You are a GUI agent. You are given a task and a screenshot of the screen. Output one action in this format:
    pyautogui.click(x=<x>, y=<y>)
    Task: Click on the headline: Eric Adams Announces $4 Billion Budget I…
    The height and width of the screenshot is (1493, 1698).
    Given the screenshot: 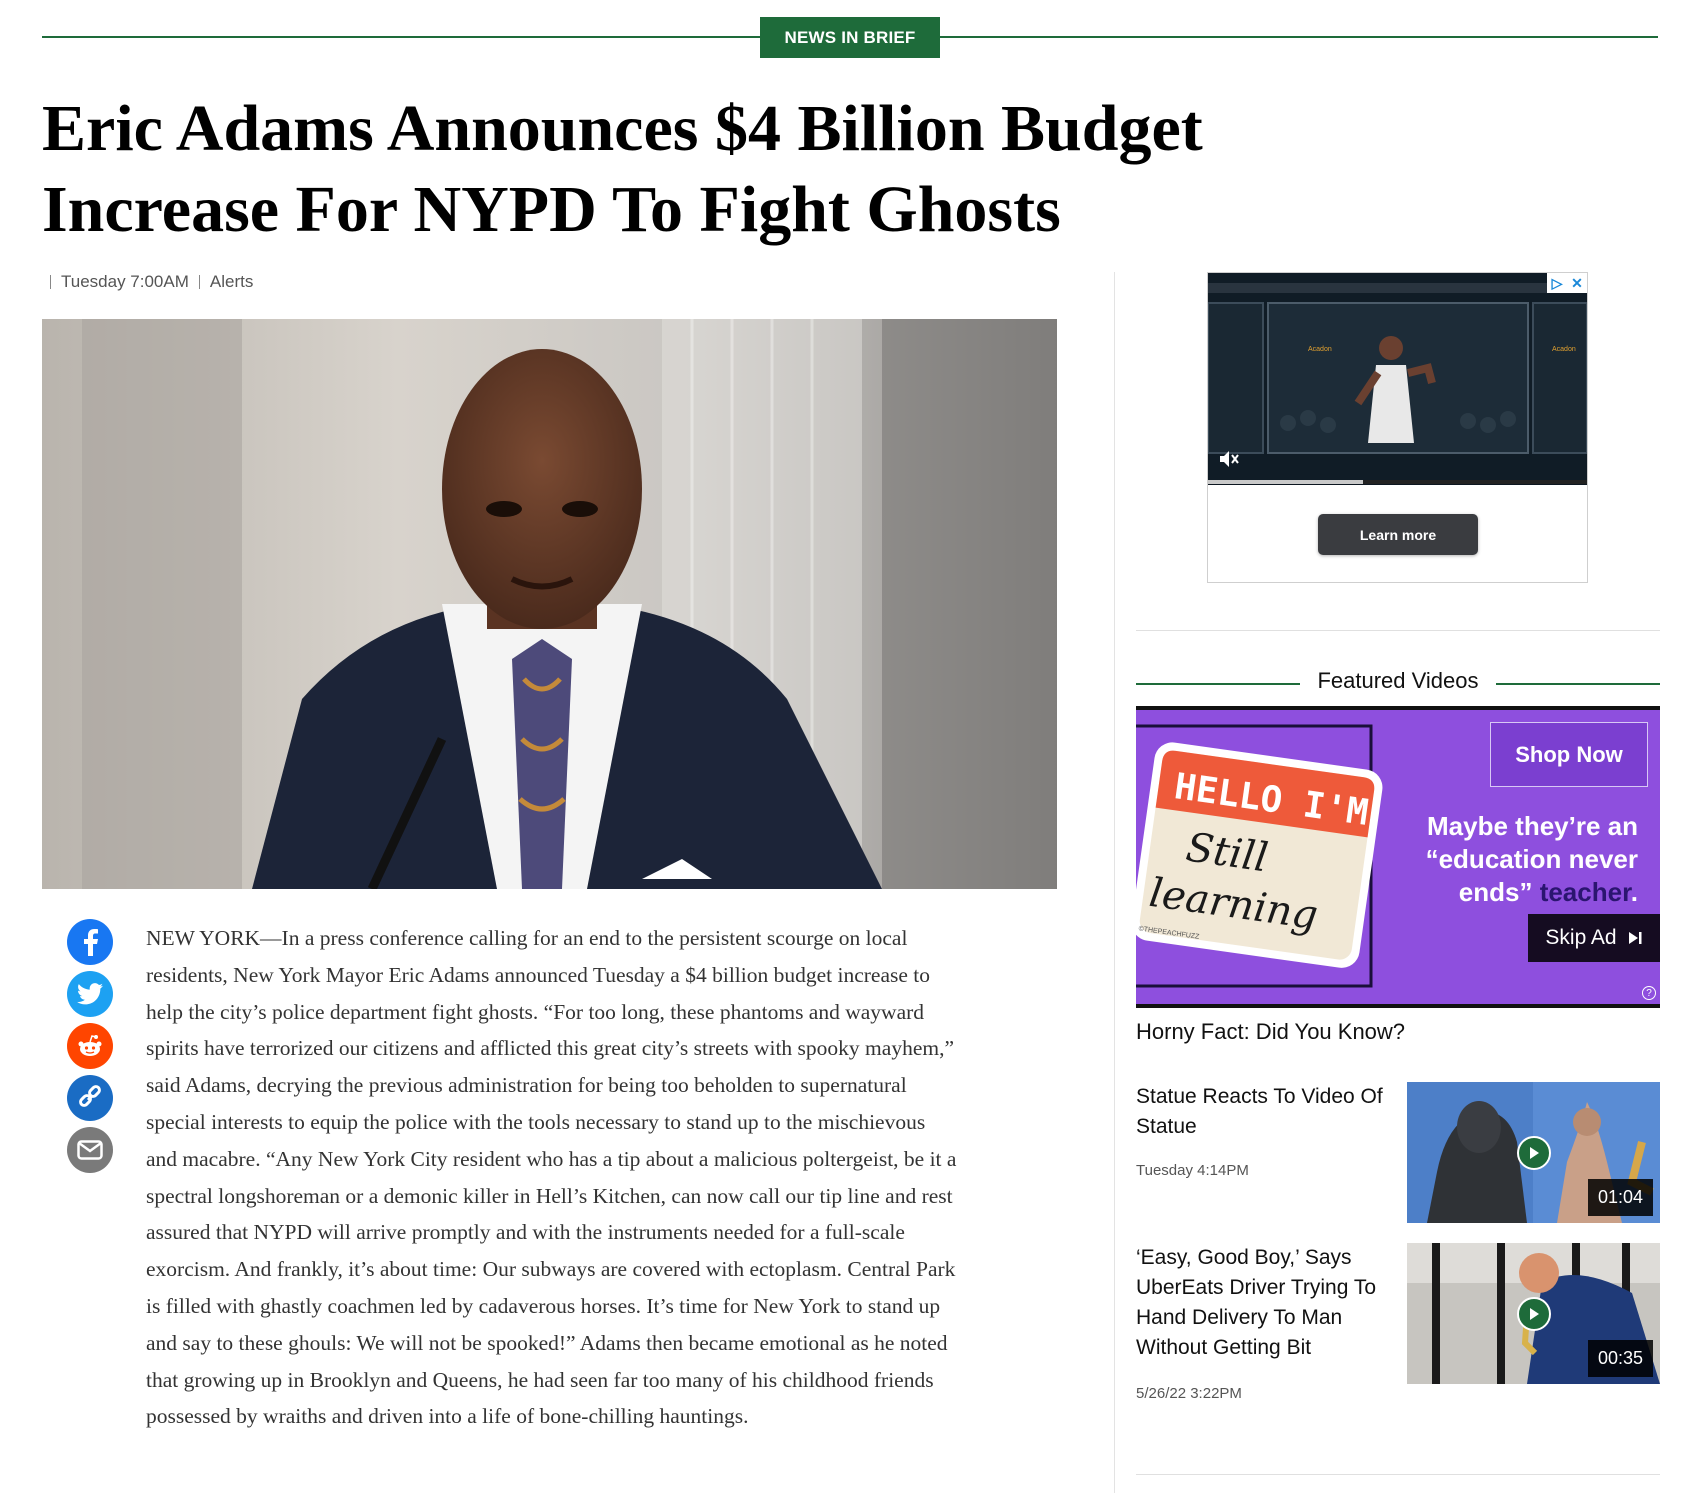 What is the action you would take?
    pyautogui.click(x=622, y=169)
    